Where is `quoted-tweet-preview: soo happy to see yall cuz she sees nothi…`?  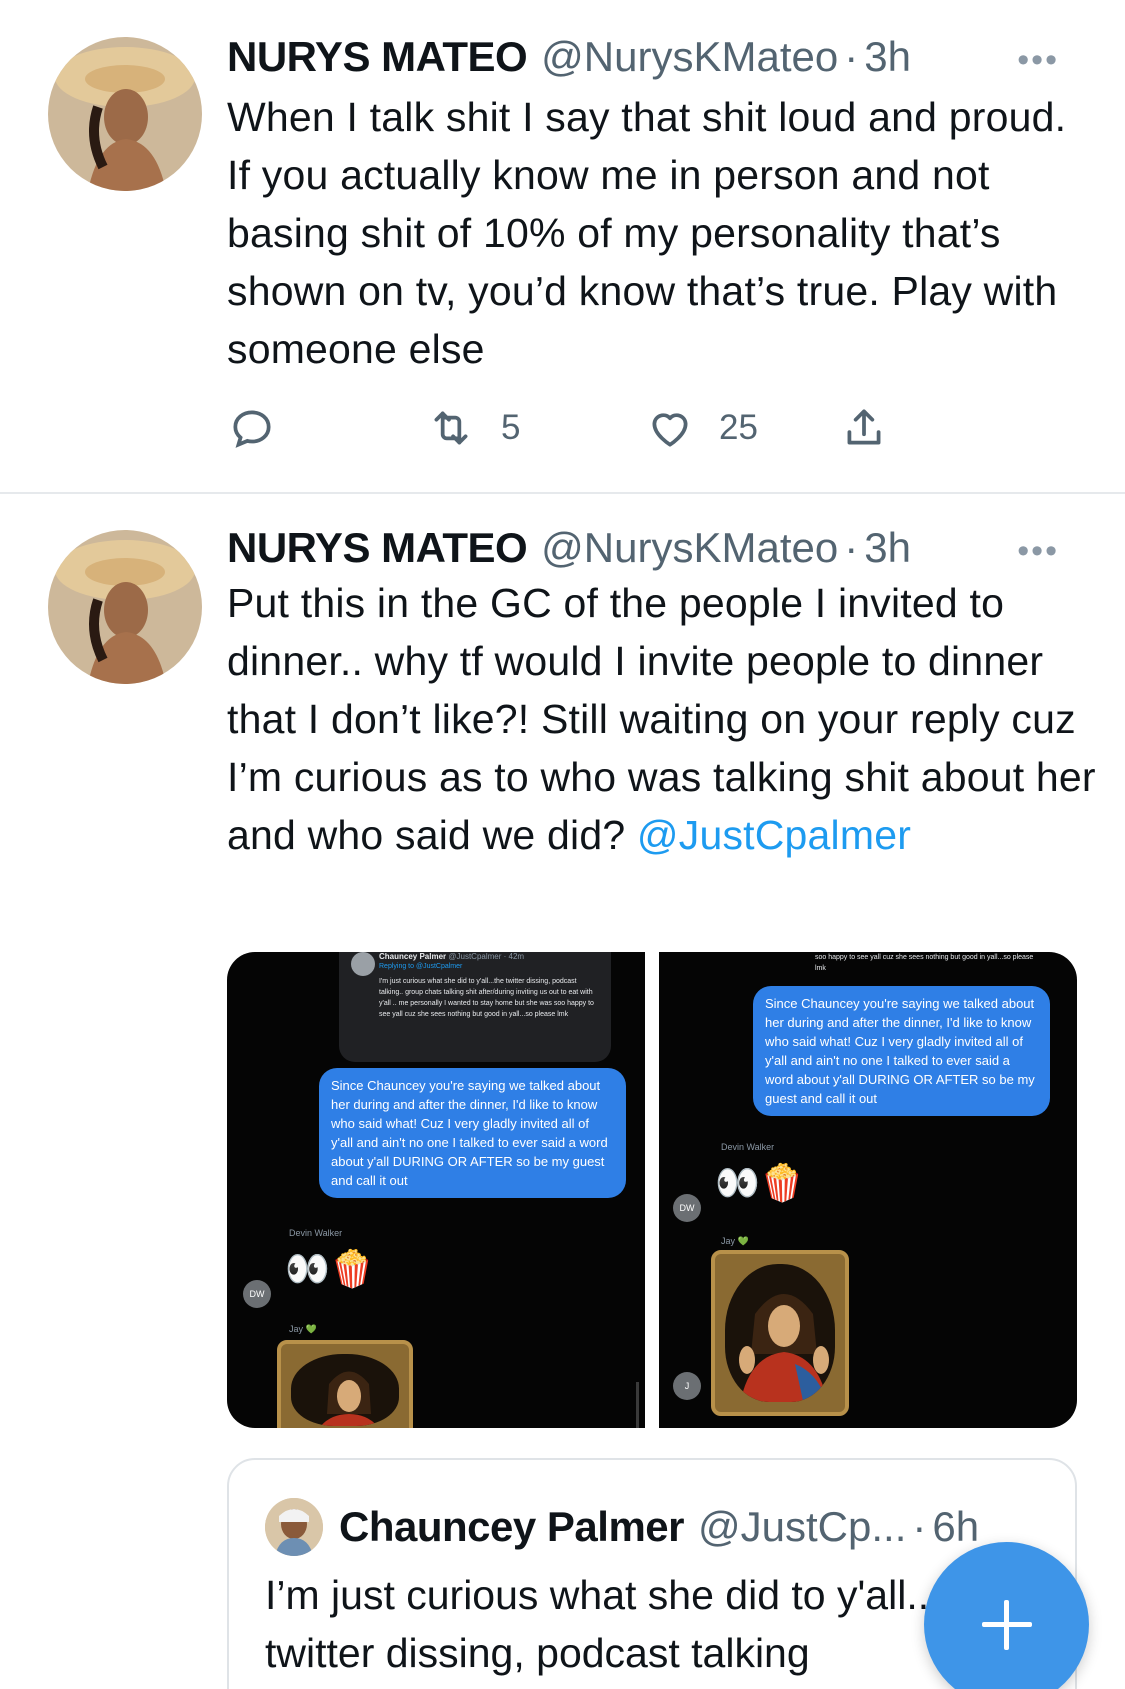 quoted-tweet-preview: soo happy to see yall cuz she sees nothi… is located at coordinates (917, 967).